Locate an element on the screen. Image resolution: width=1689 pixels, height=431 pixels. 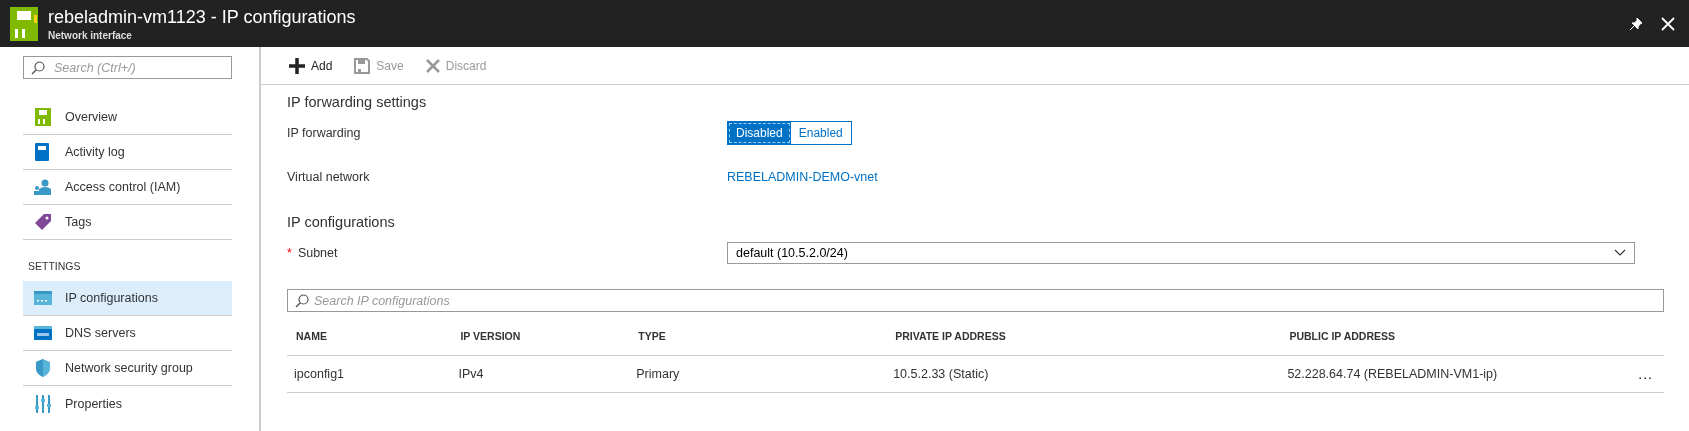
sidebar-item: DNS servers is located at coordinates (127, 333).